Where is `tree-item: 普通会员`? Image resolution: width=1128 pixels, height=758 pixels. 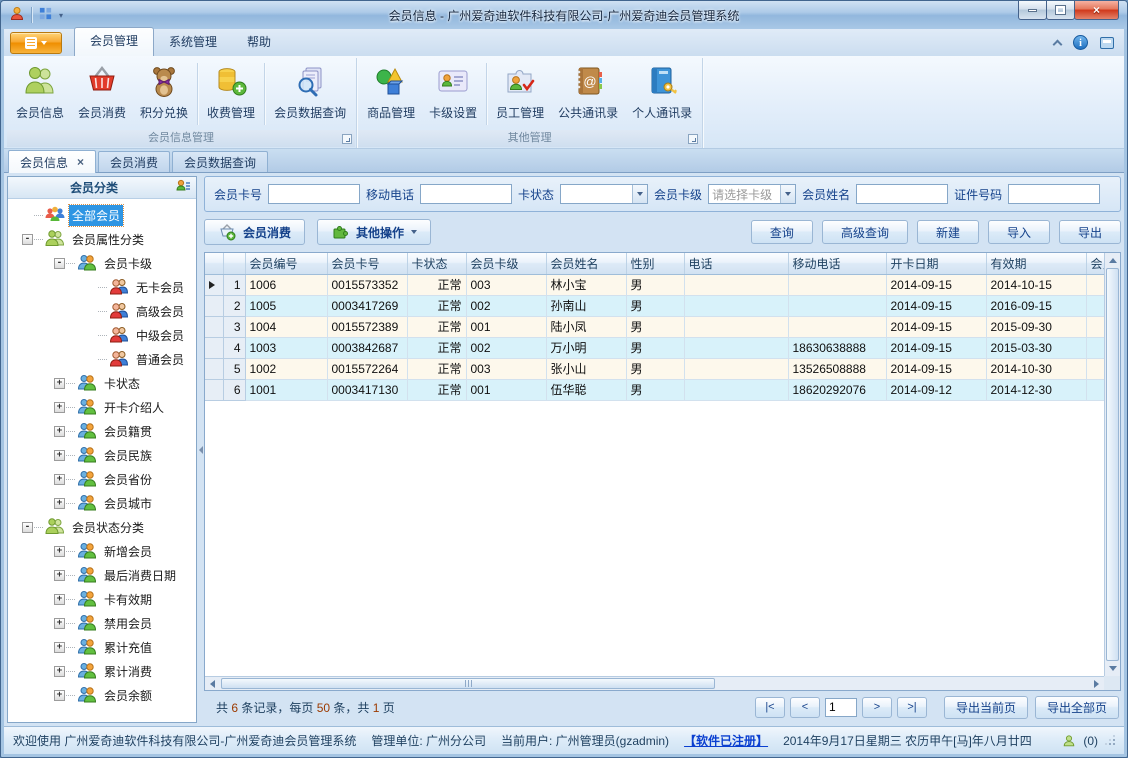
tree-item: 普通会员 is located at coordinates (102, 359).